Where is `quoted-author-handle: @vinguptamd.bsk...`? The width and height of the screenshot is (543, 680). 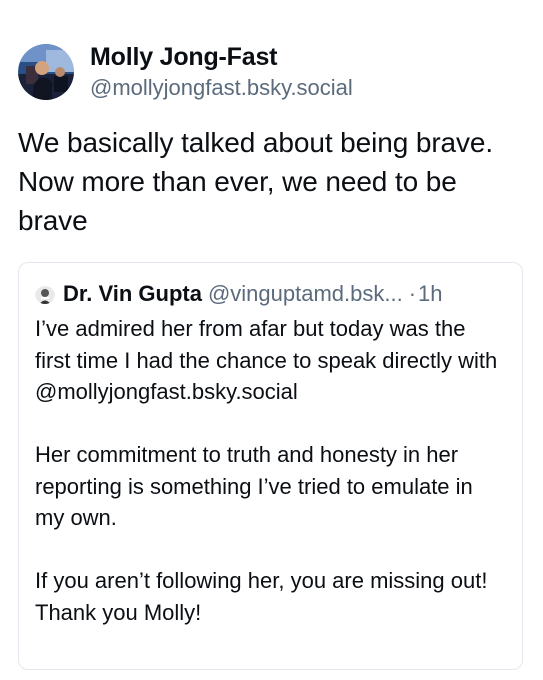
quoted-author-handle: @vinguptamd.bsk... is located at coordinates (305, 294).